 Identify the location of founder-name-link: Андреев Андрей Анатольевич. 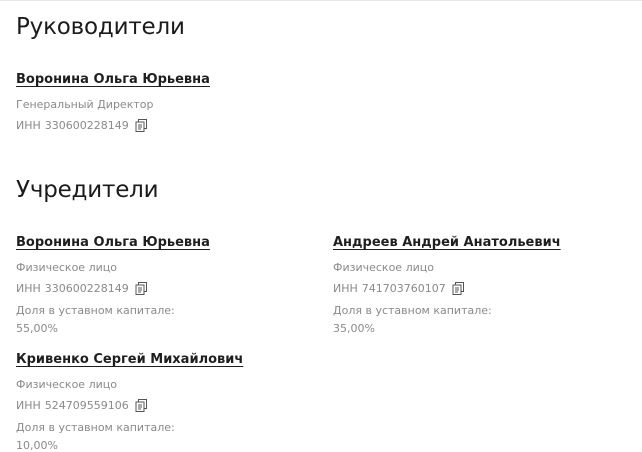
(447, 242).